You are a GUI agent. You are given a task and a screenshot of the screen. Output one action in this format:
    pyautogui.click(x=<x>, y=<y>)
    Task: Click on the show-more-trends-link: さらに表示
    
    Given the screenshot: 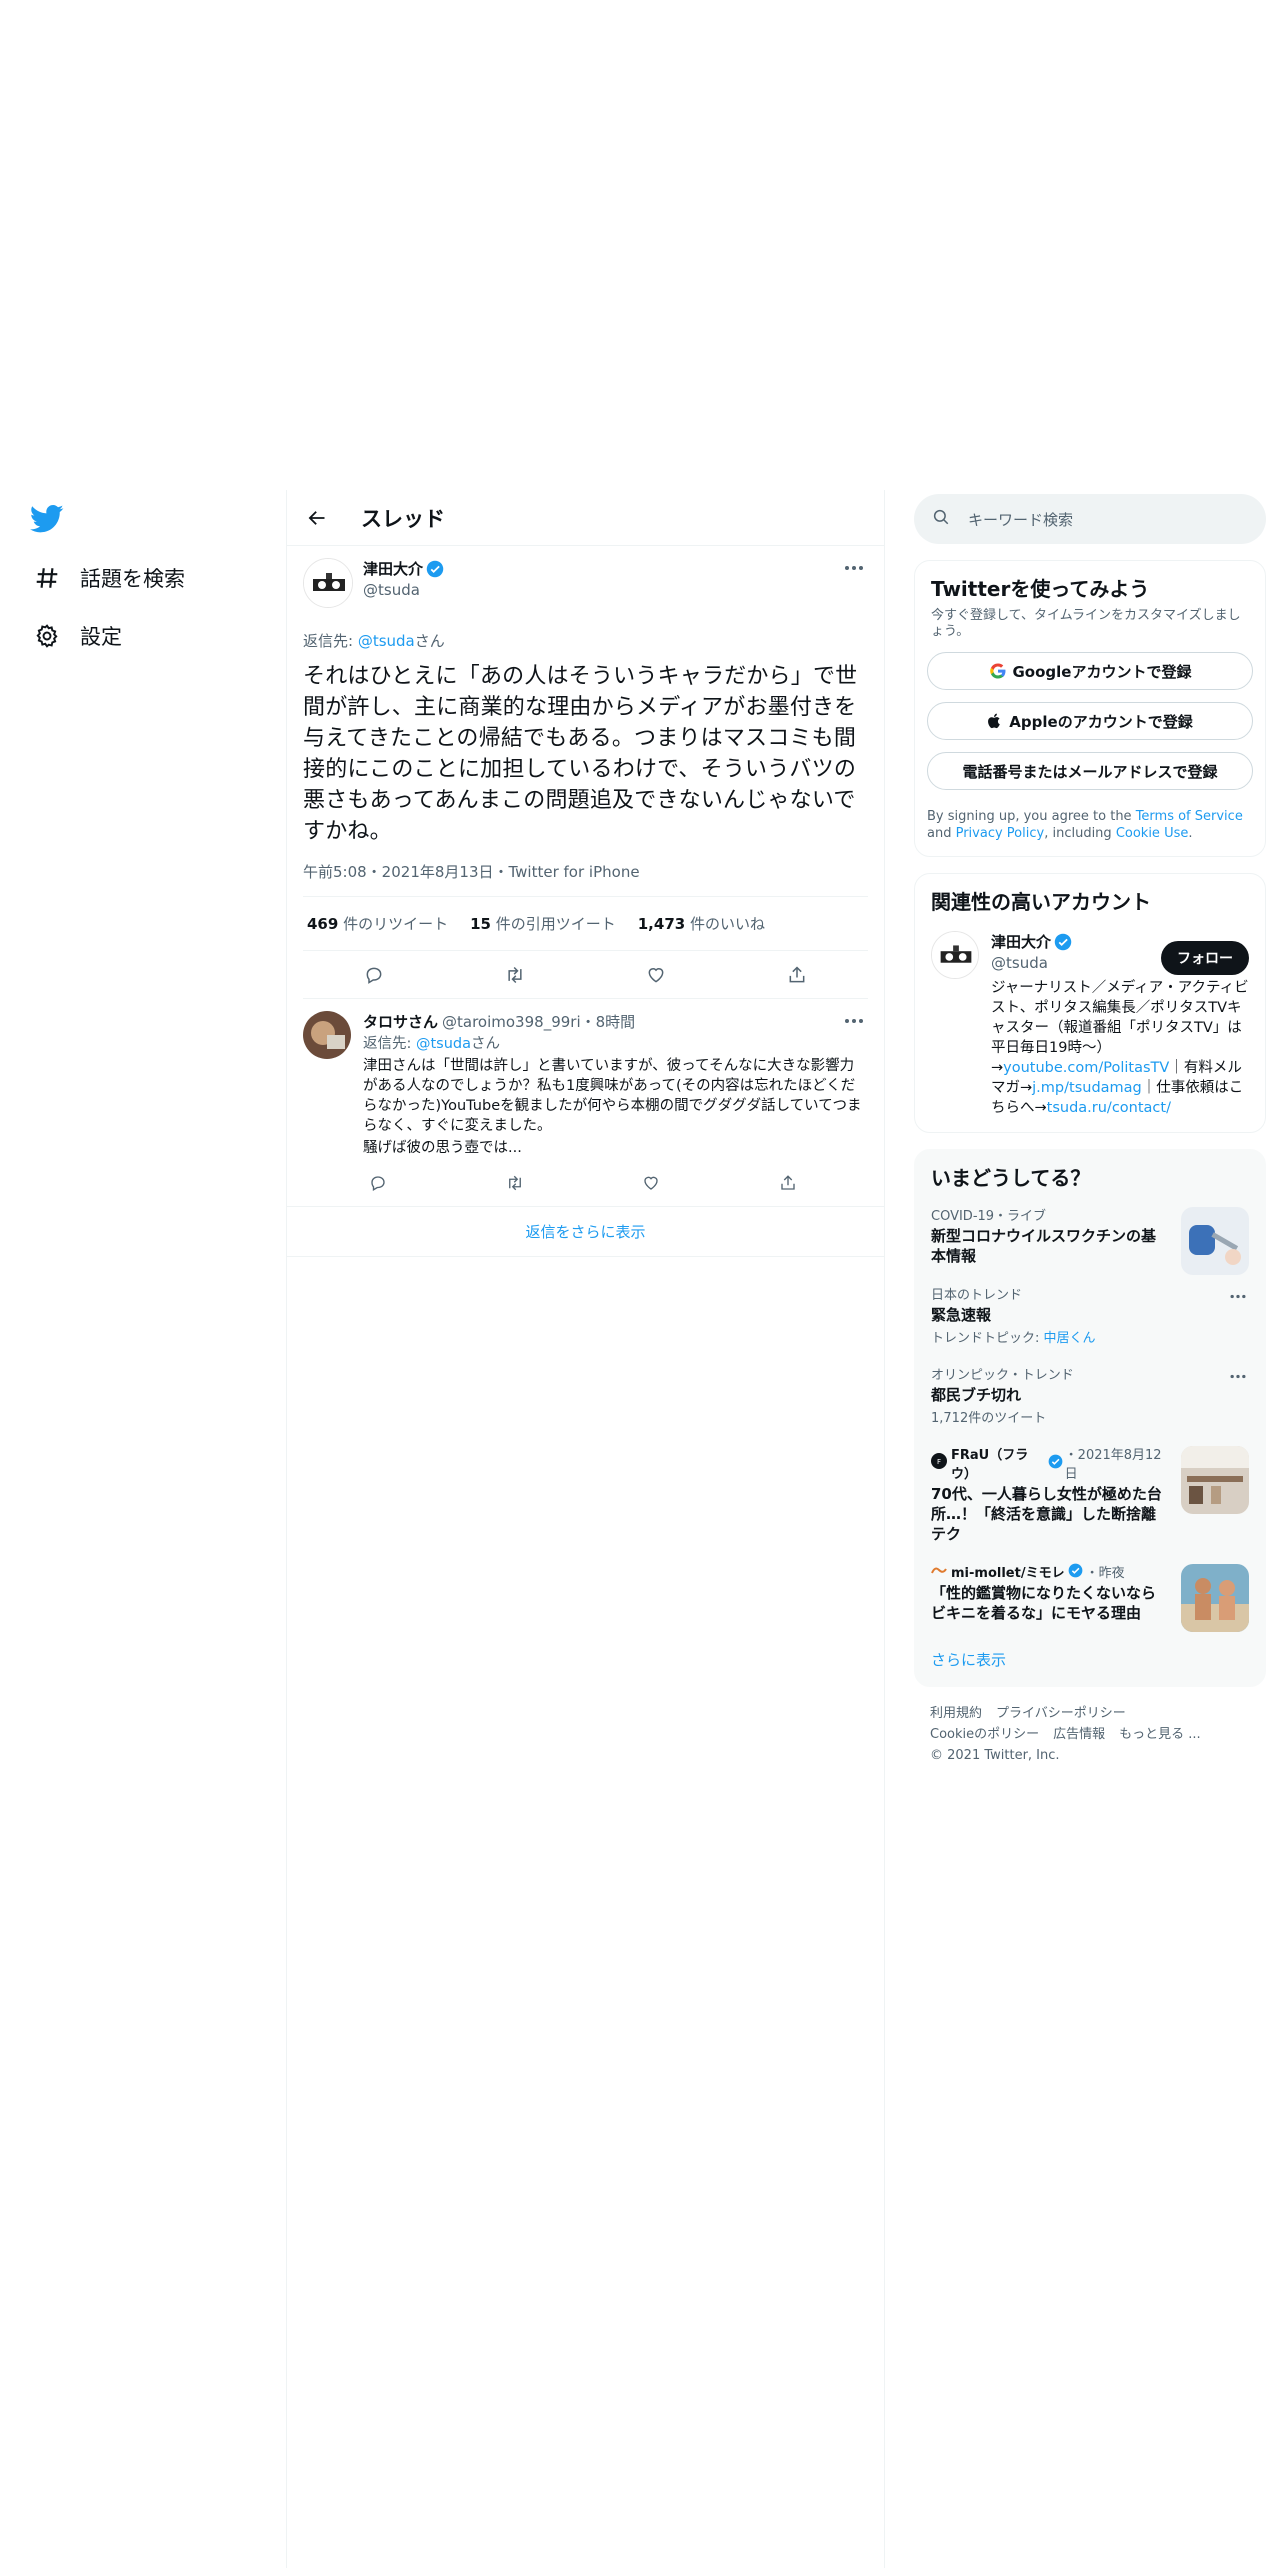 What is the action you would take?
    pyautogui.click(x=1090, y=1659)
    